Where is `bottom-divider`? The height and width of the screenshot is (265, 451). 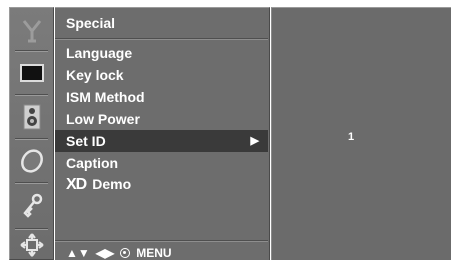
bottom-divider is located at coordinates (161, 241).